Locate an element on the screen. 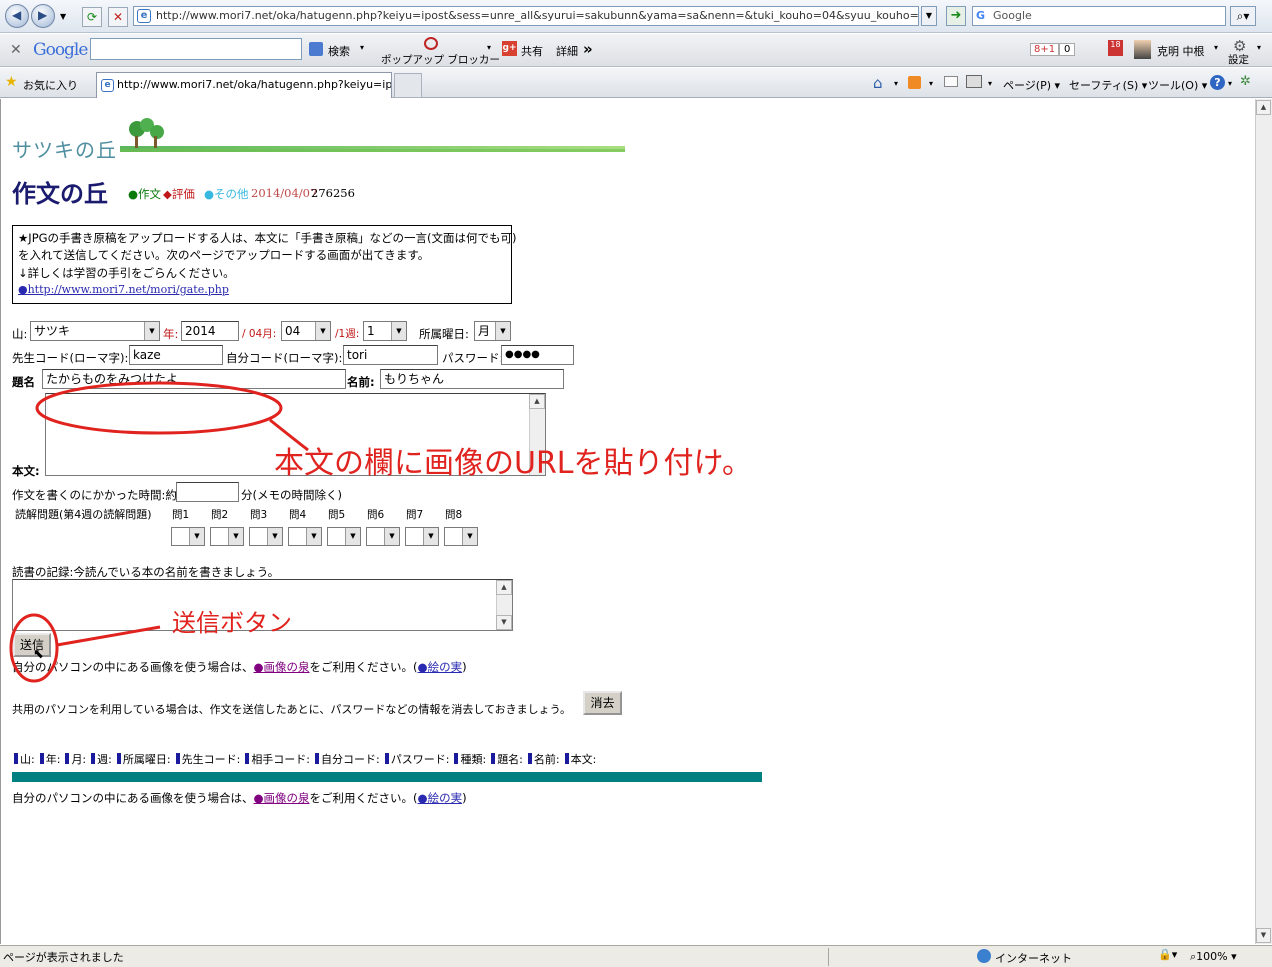 Image resolution: width=1272 pixels, height=967 pixels. guide-link: ●http://www.mori7.net/mori/gate.php is located at coordinates (123, 289).